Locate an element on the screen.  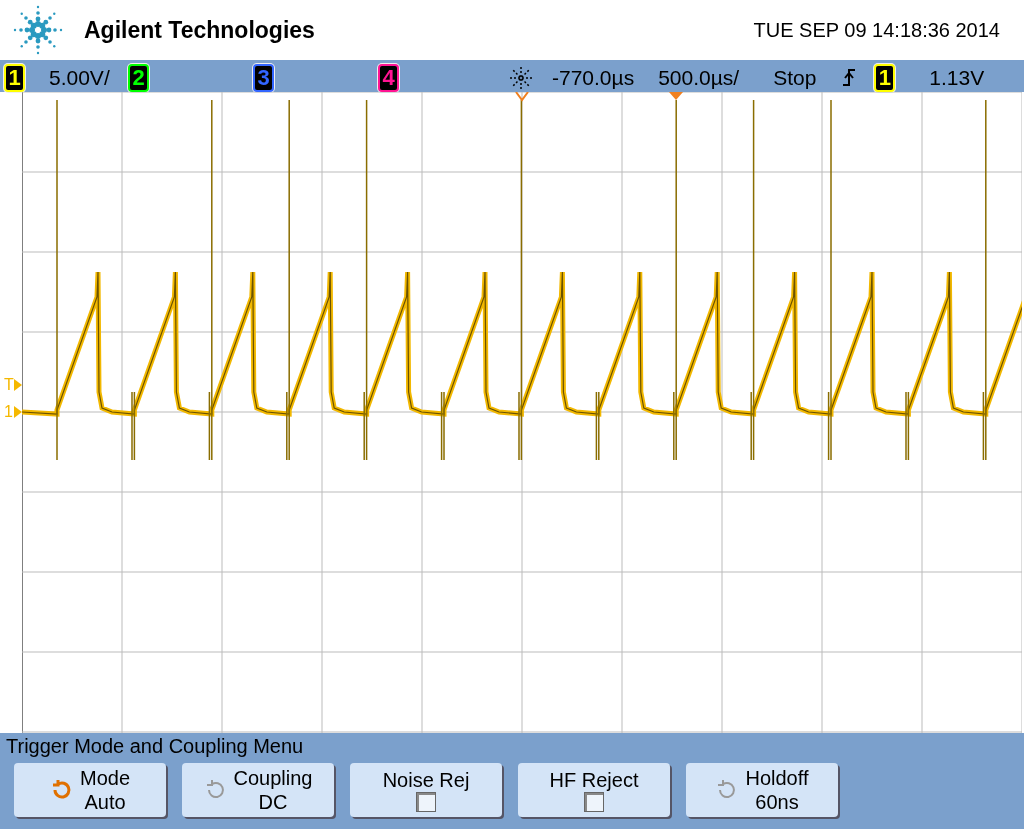
softkey-button: Holdoff 60ns is located at coordinates (762, 790).